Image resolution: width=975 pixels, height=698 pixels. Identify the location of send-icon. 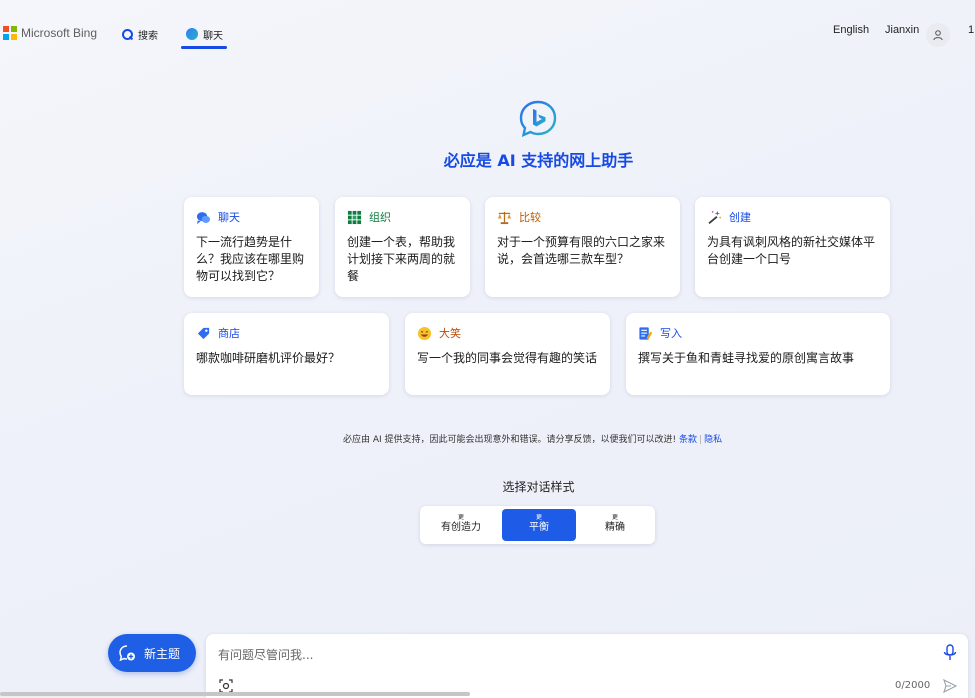
(950, 686).